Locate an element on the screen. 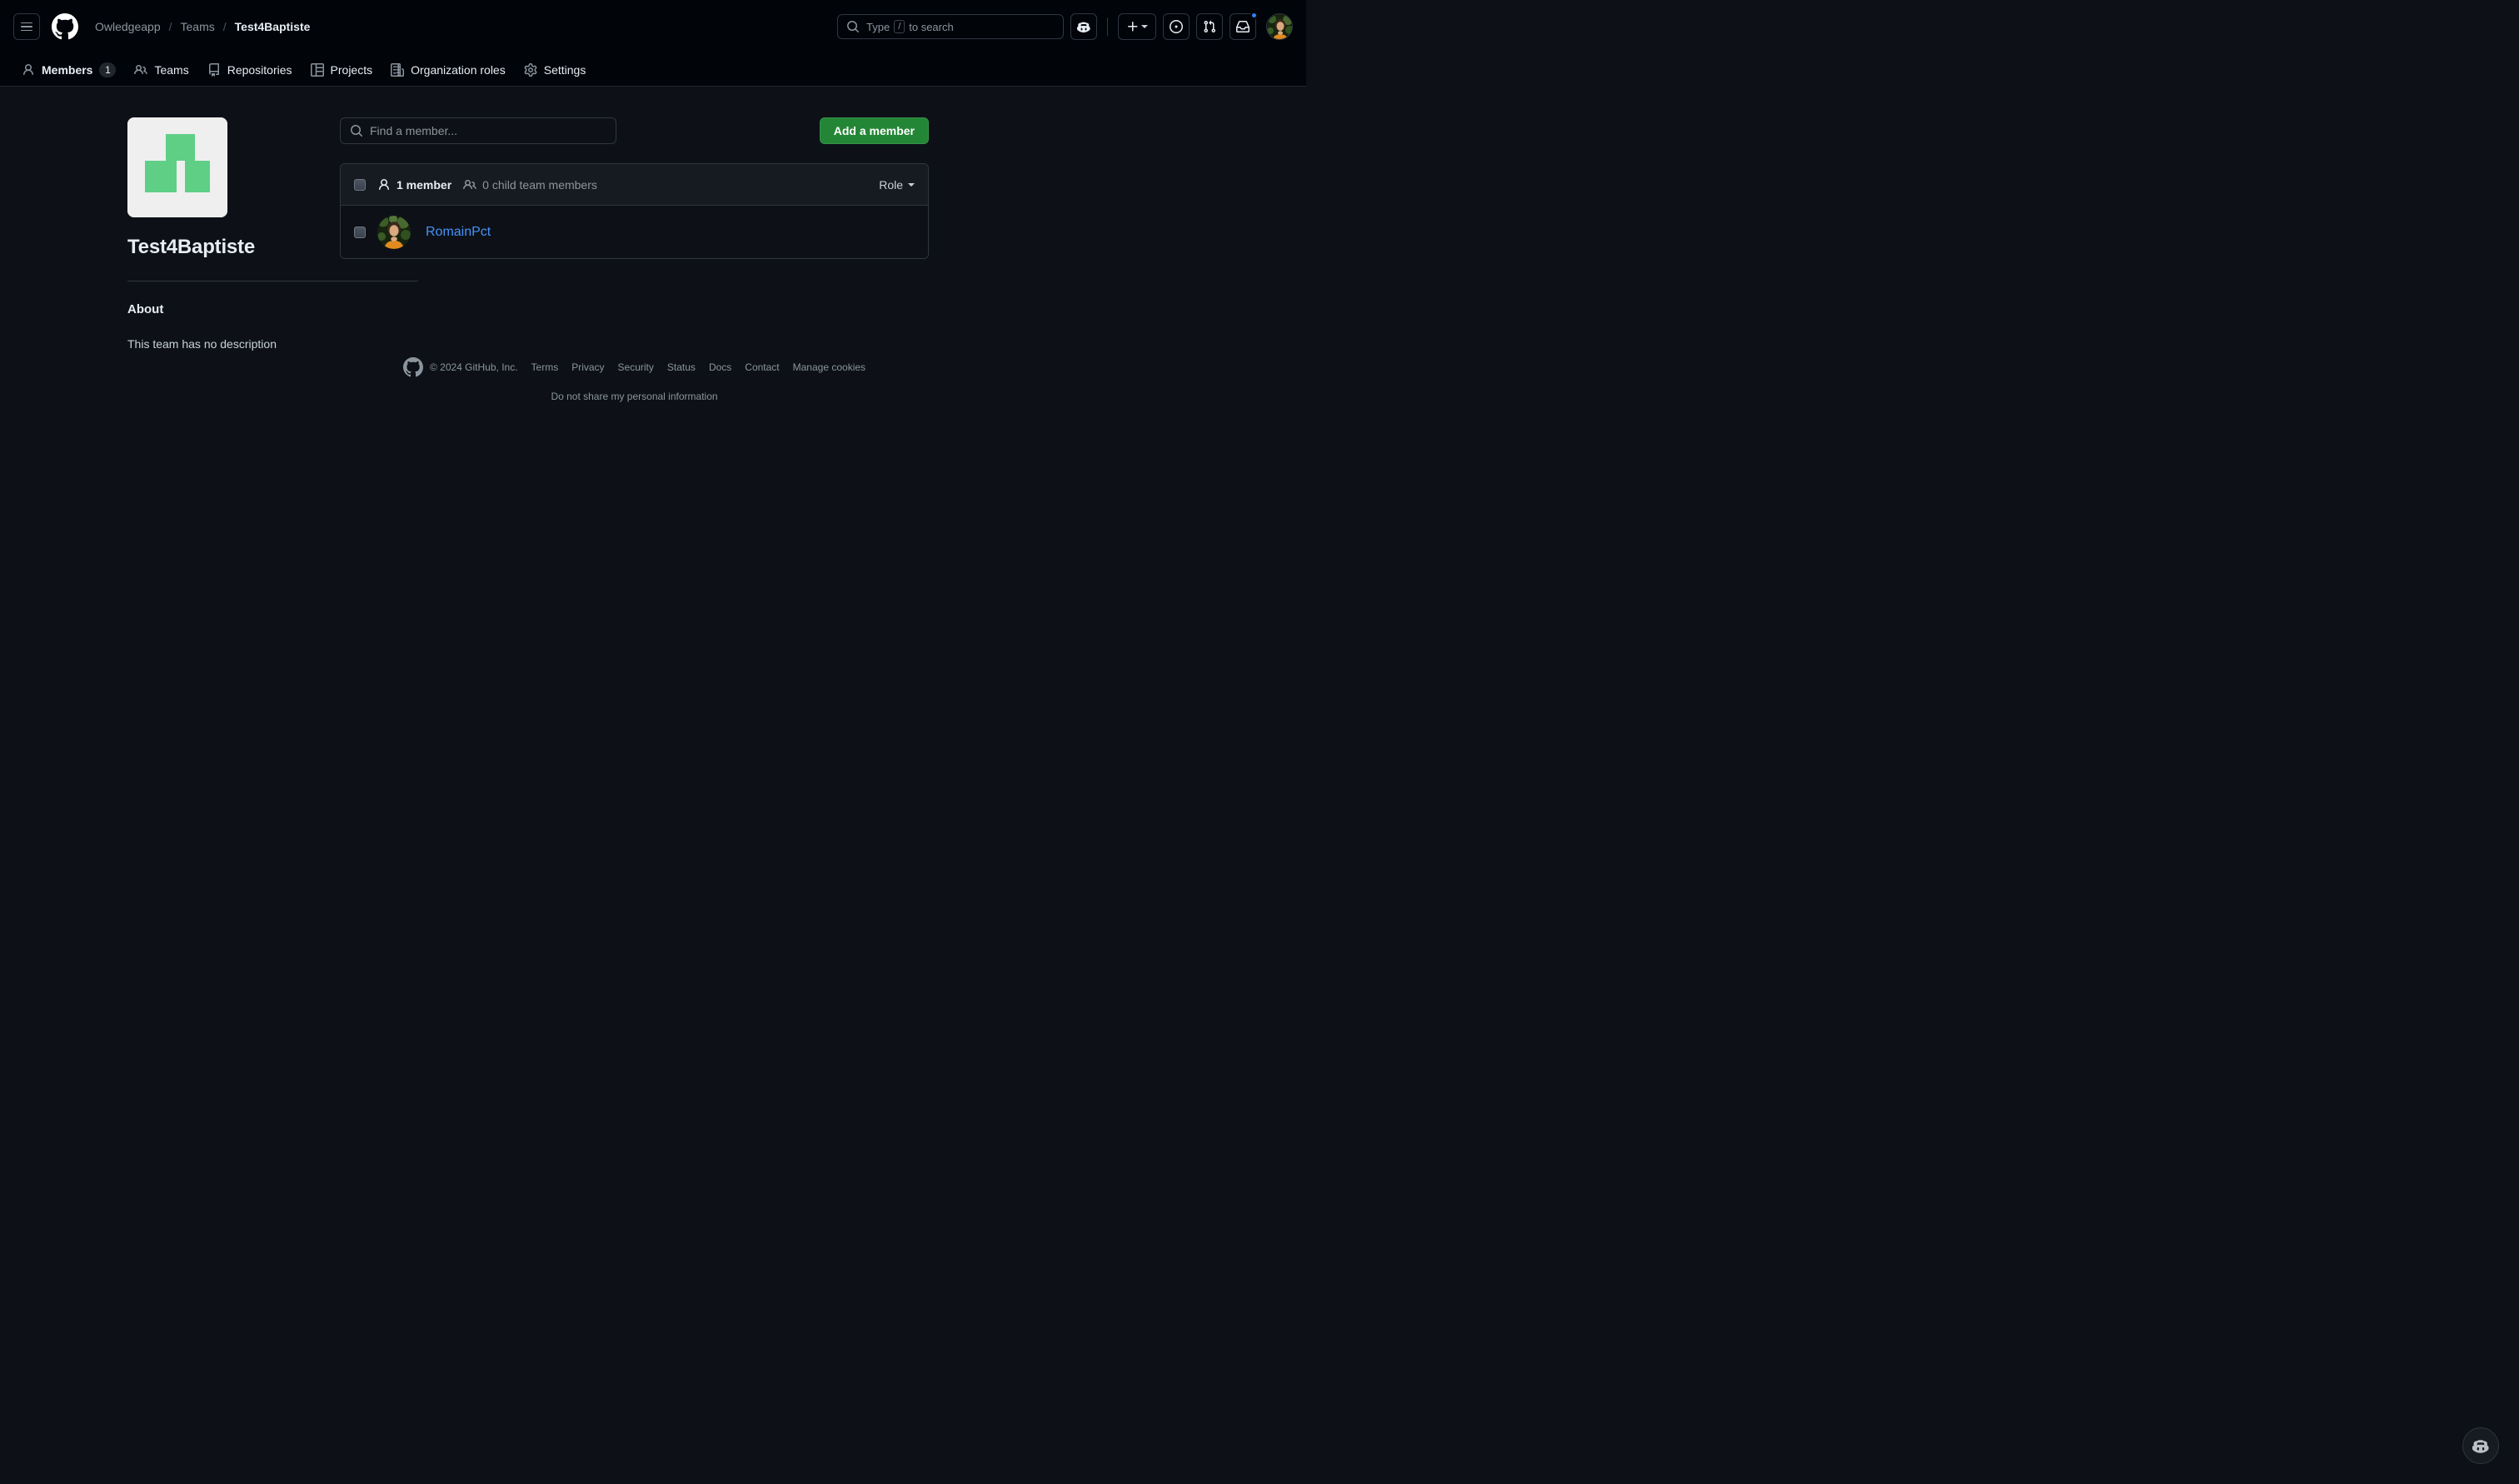 The image size is (2519, 1484). about-description: This team has no description is located at coordinates (202, 344).